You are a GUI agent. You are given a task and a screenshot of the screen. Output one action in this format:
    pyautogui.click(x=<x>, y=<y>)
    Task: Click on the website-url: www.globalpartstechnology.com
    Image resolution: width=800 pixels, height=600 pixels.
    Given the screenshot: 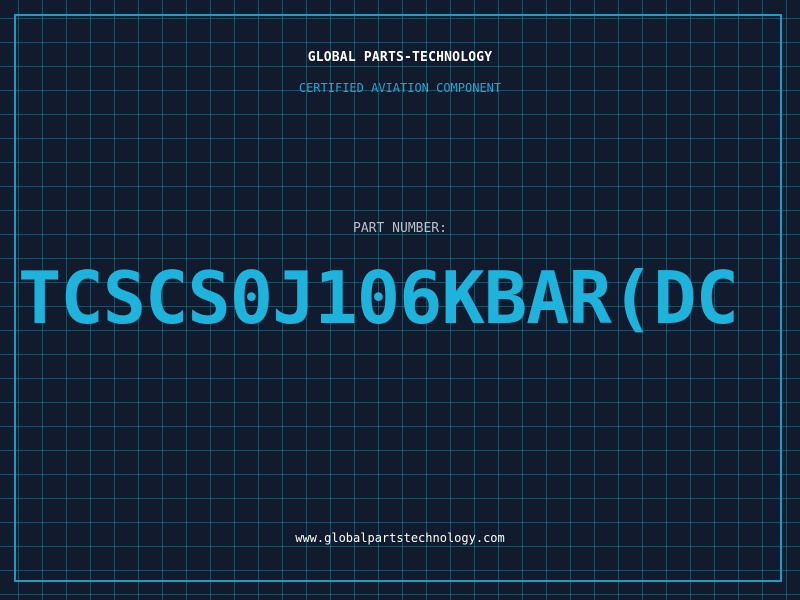 What is the action you would take?
    pyautogui.click(x=400, y=538)
    